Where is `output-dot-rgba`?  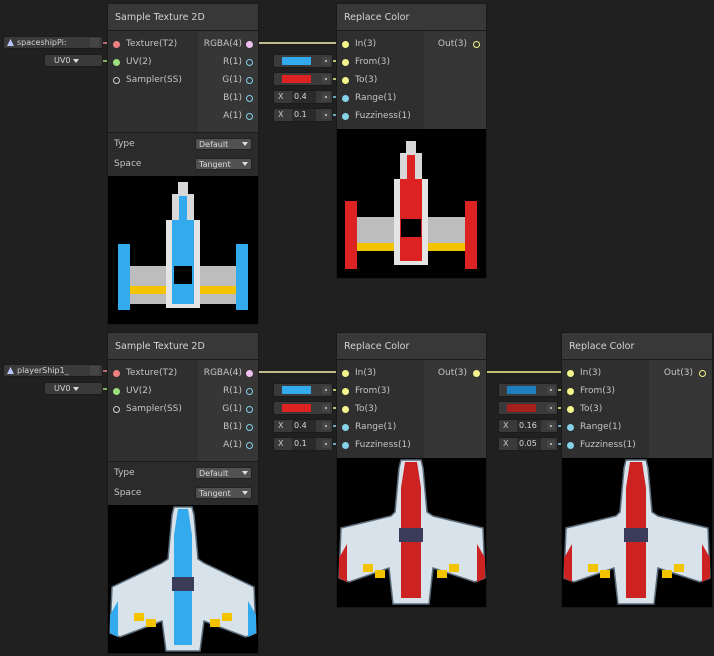
output-dot-rgba is located at coordinates (249, 44).